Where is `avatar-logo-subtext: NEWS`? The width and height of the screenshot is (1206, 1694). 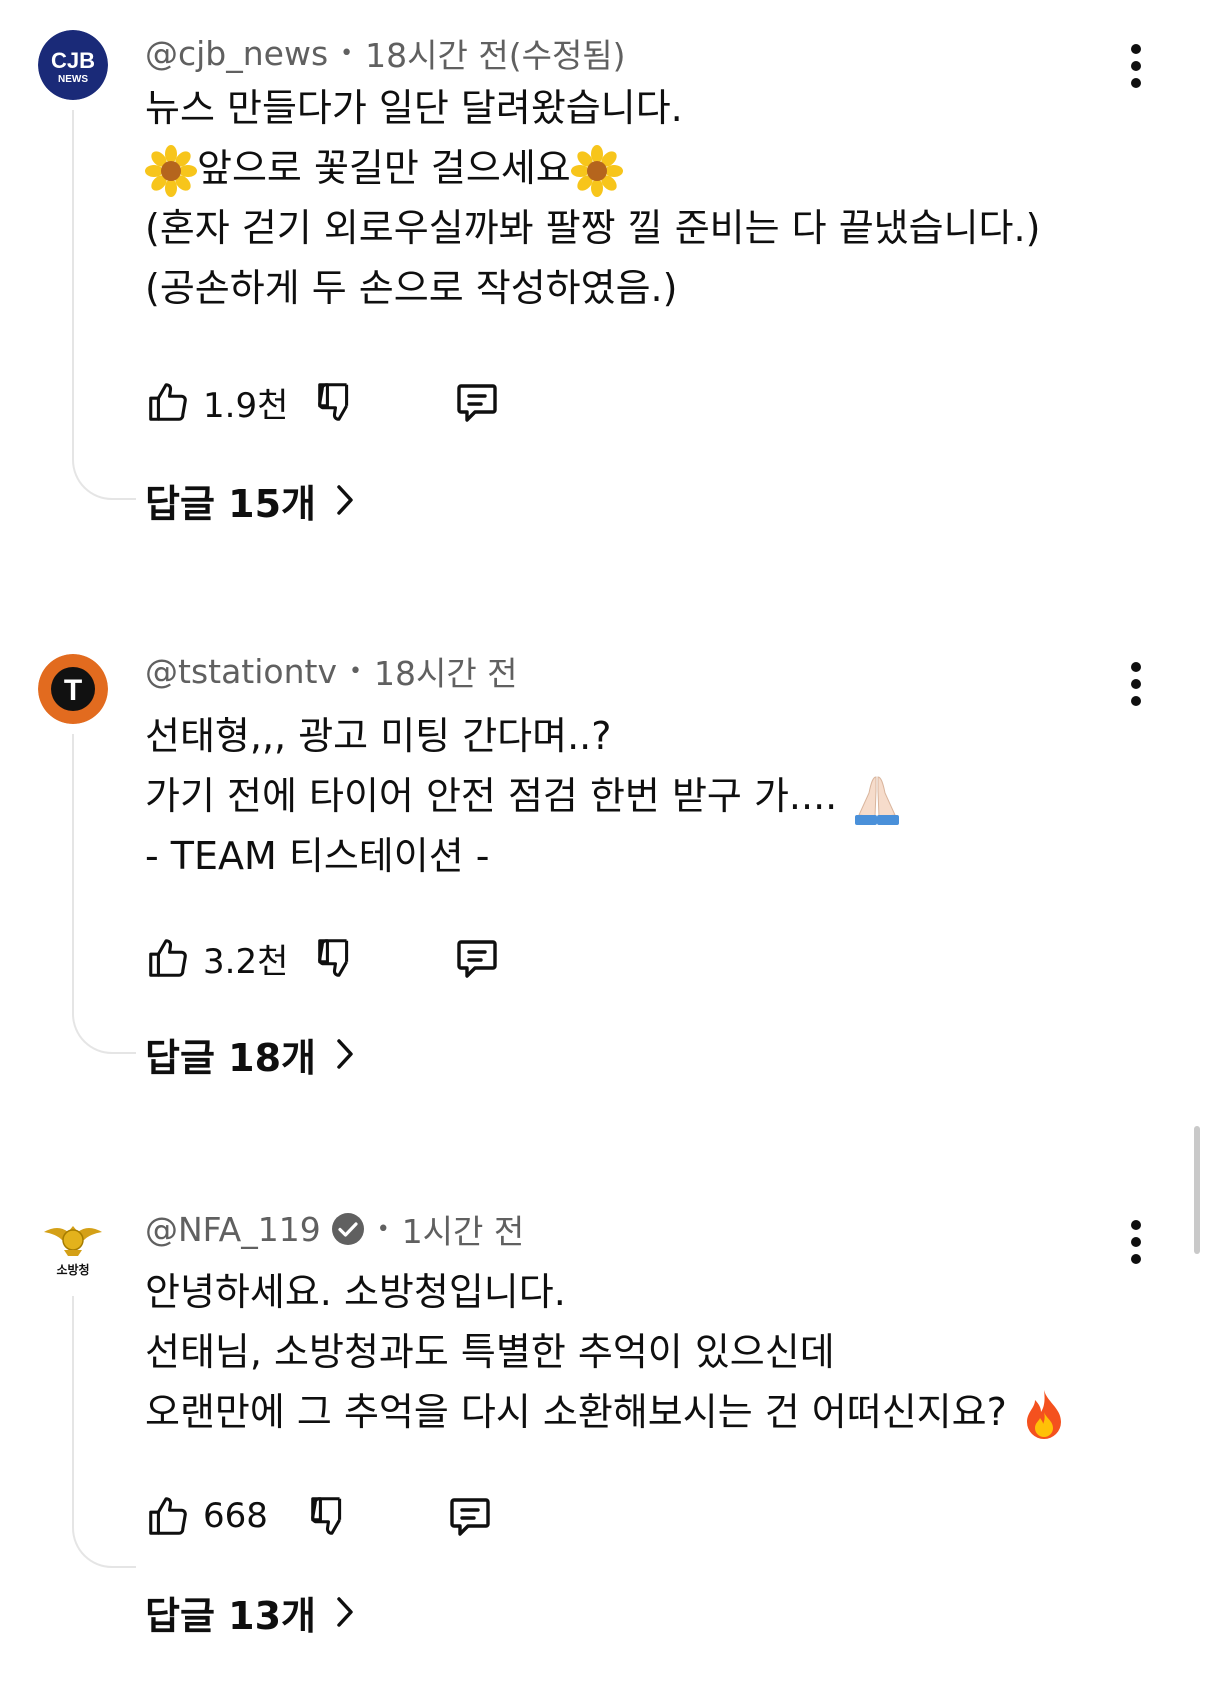
avatar-logo-subtext: NEWS is located at coordinates (73, 79).